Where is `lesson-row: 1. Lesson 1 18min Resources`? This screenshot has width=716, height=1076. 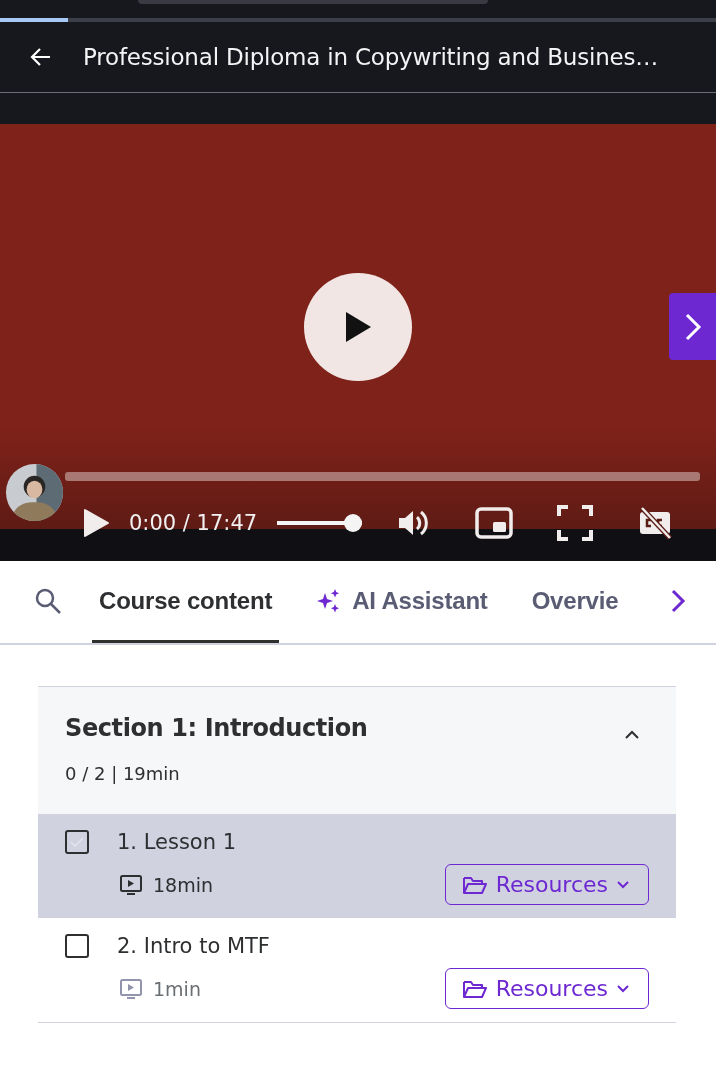 lesson-row: 1. Lesson 1 18min Resources is located at coordinates (357, 866).